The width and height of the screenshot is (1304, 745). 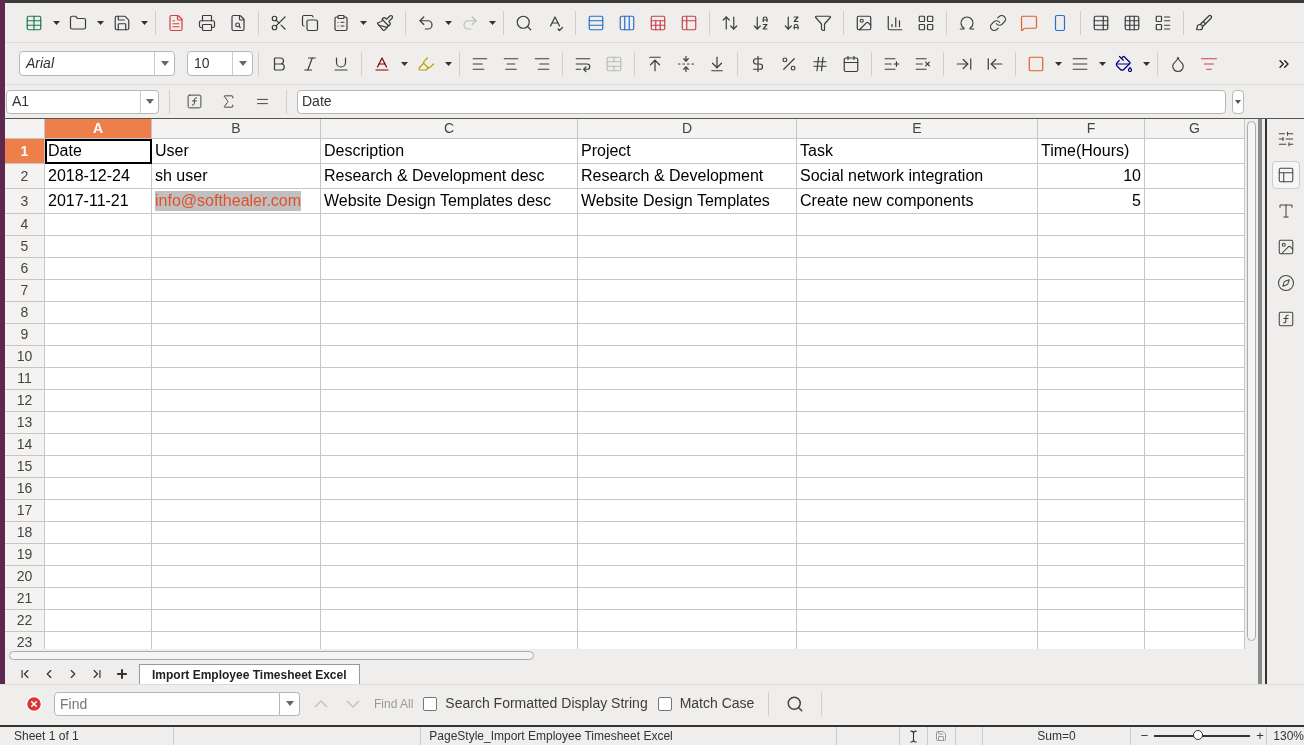 I want to click on checkbox, so click(x=430, y=703).